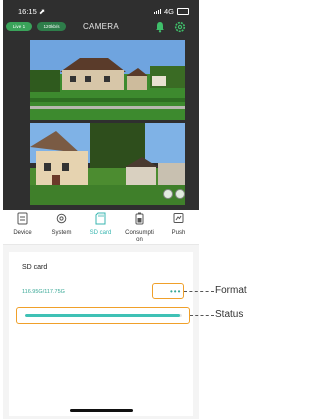 The image size is (320, 419). I want to click on tab-sd-card: SD card, so click(100, 227).